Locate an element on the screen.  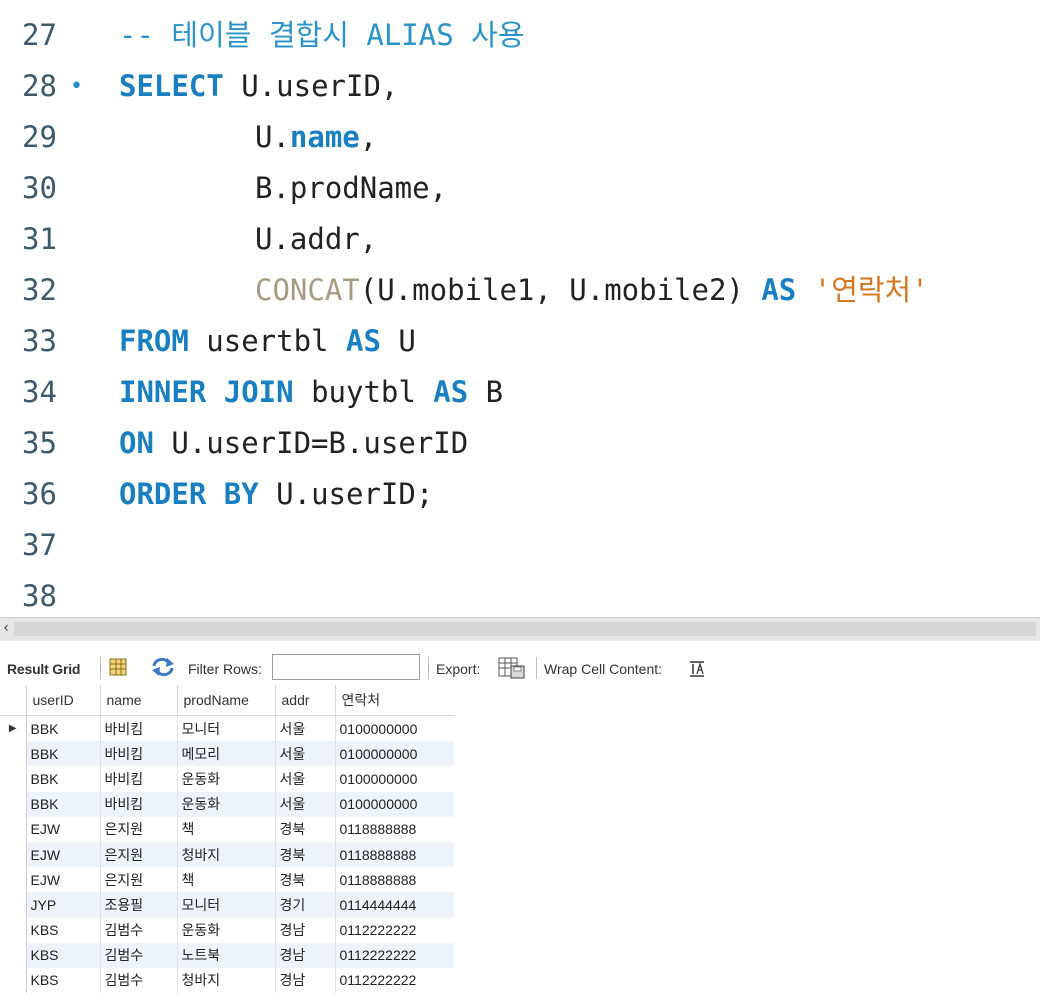
line-number: 29 is located at coordinates (39, 137).